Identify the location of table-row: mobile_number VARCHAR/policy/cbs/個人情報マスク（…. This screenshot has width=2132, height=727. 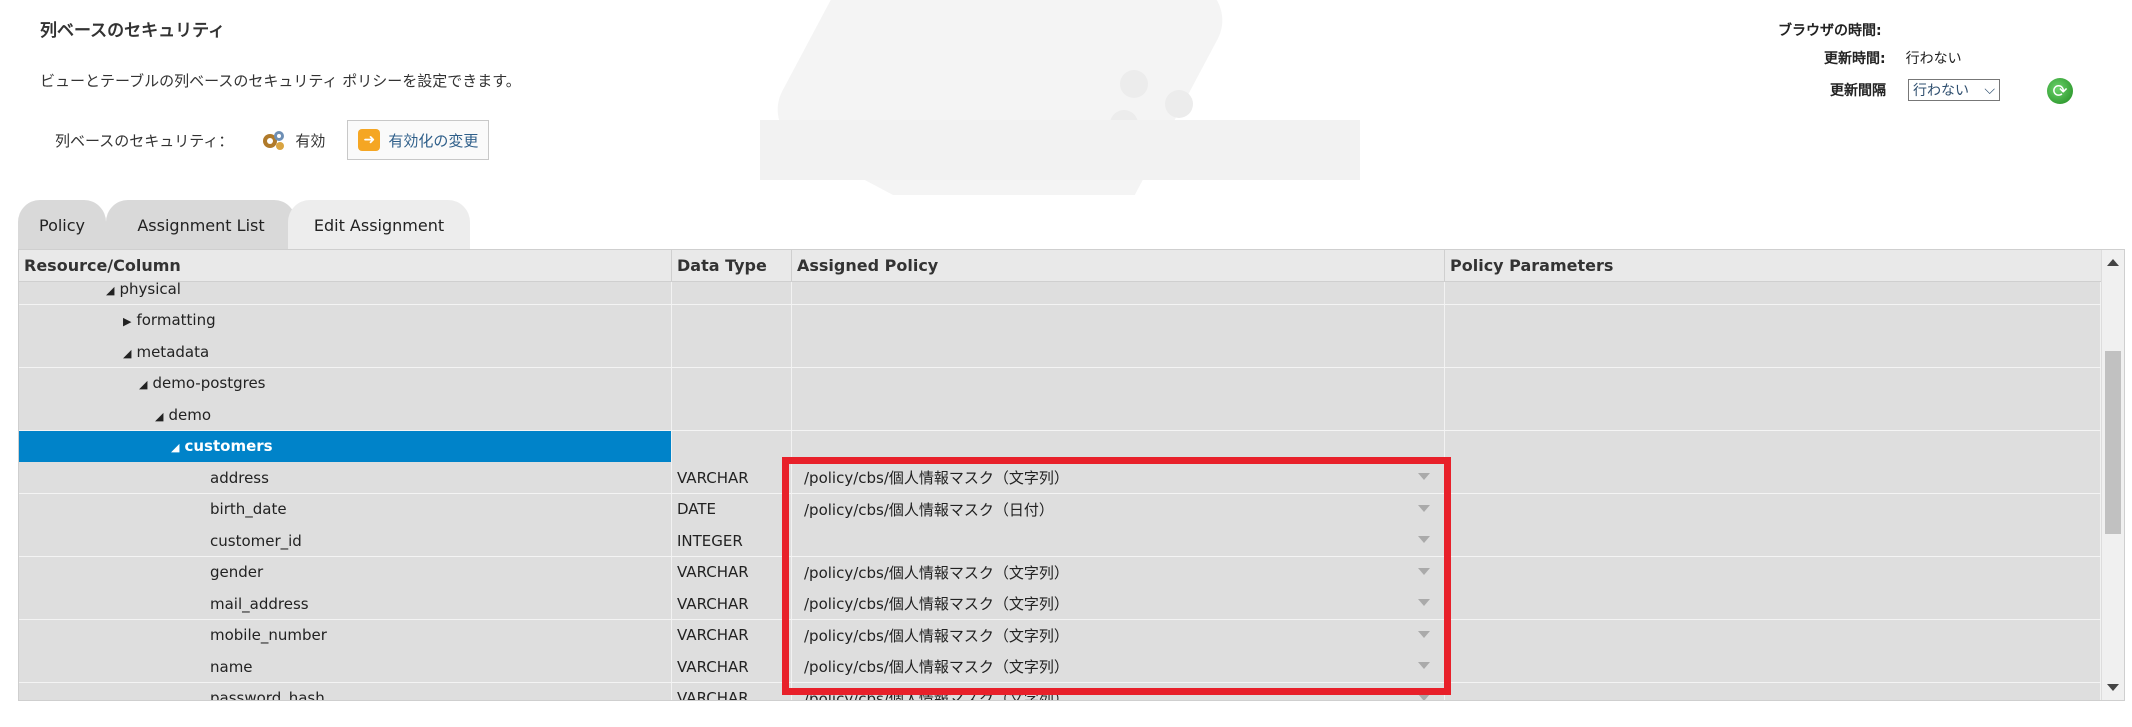
(1060, 635).